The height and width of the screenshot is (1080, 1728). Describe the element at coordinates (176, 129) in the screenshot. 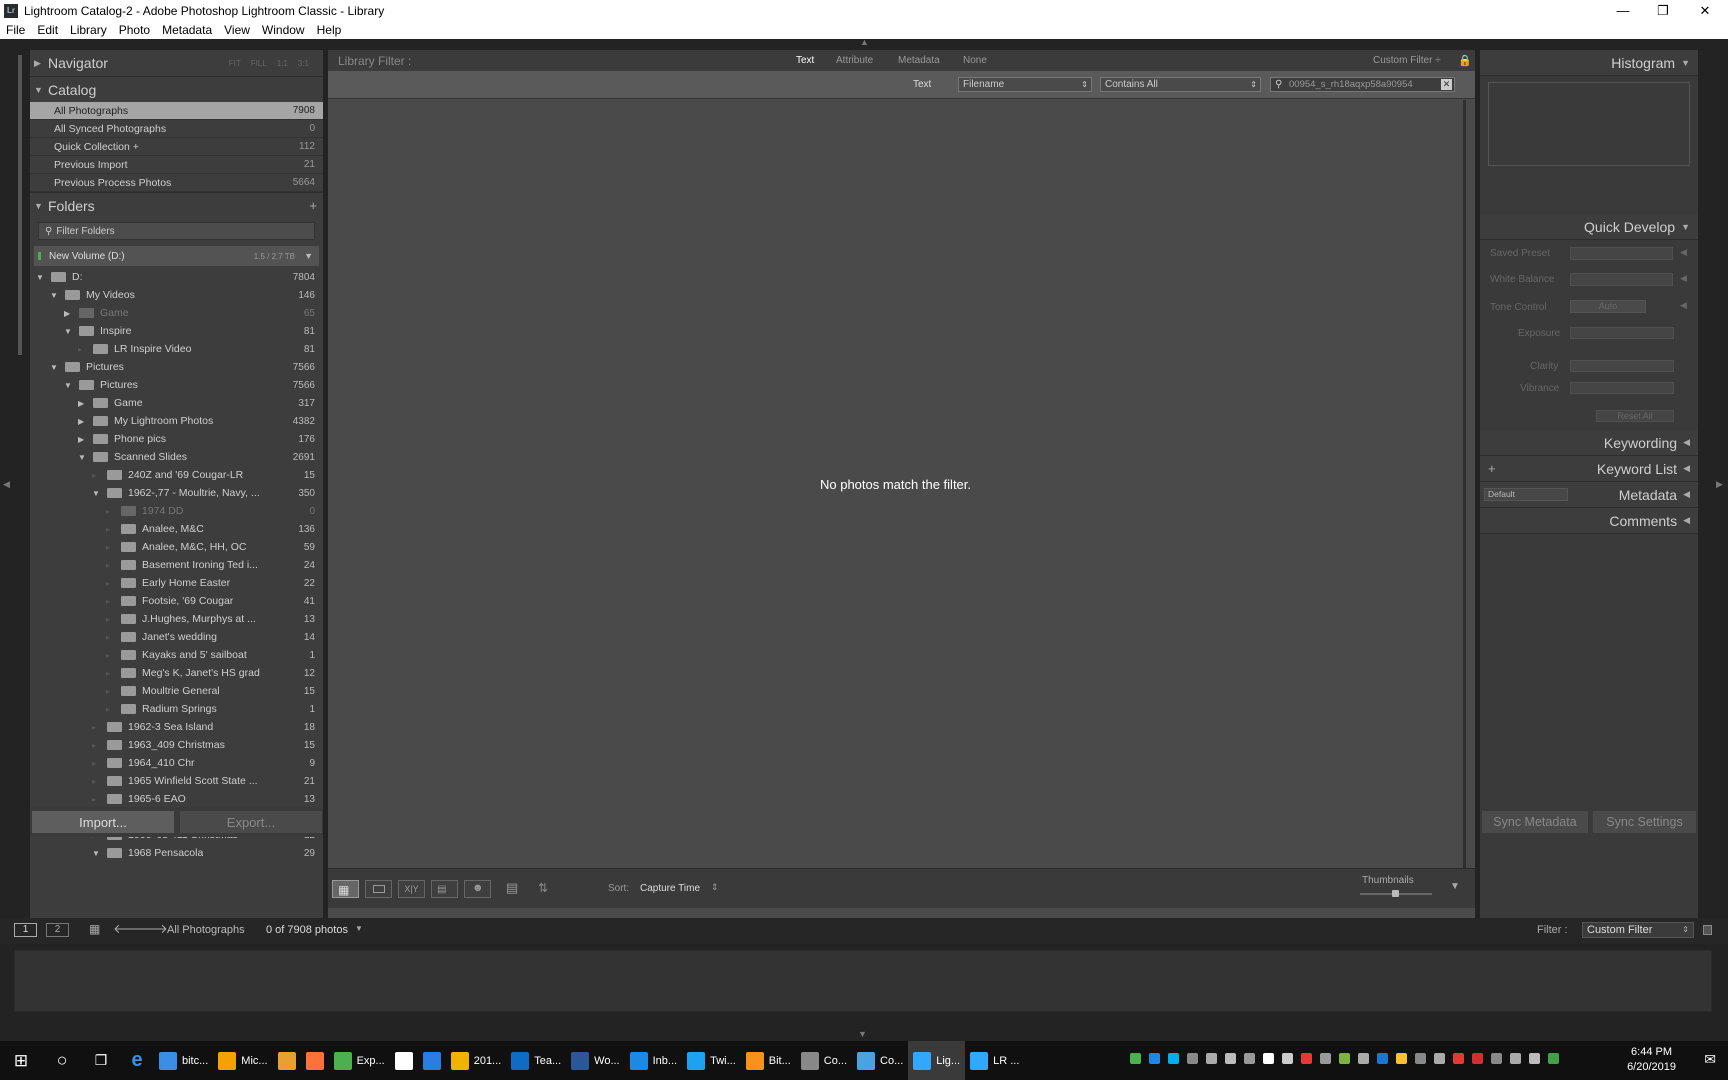

I see `catalog-item-synced: All Synced Photographs 0` at that location.